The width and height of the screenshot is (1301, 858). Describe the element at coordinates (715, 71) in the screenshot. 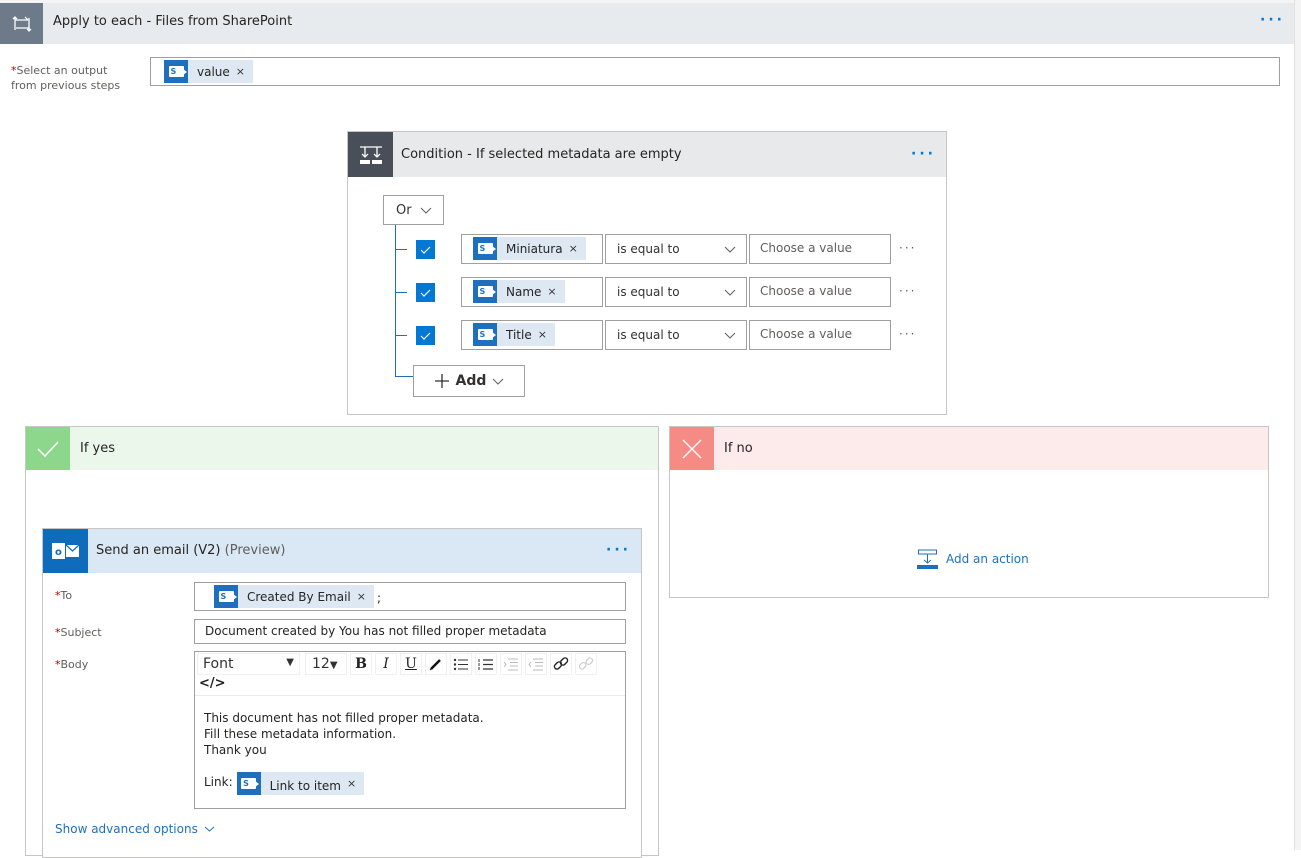

I see `output-input: S value ×` at that location.